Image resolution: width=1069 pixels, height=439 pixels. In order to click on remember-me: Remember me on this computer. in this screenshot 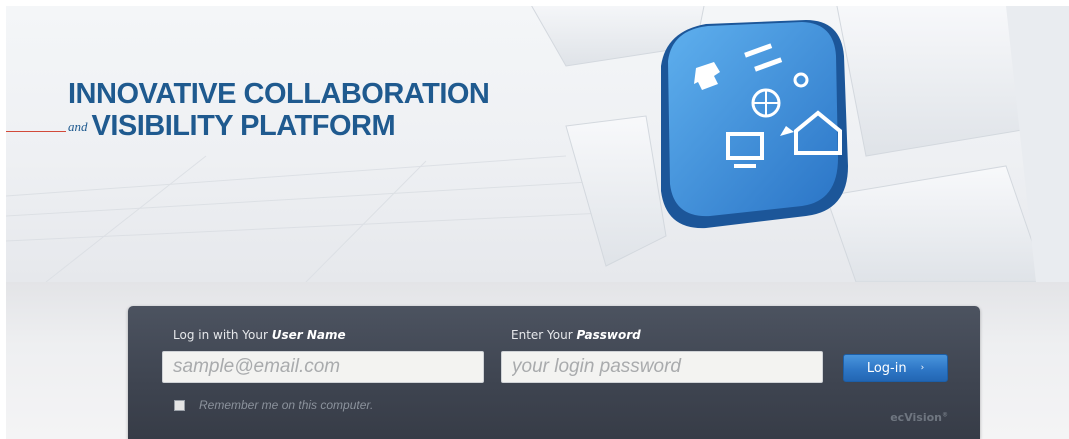, I will do `click(273, 405)`.